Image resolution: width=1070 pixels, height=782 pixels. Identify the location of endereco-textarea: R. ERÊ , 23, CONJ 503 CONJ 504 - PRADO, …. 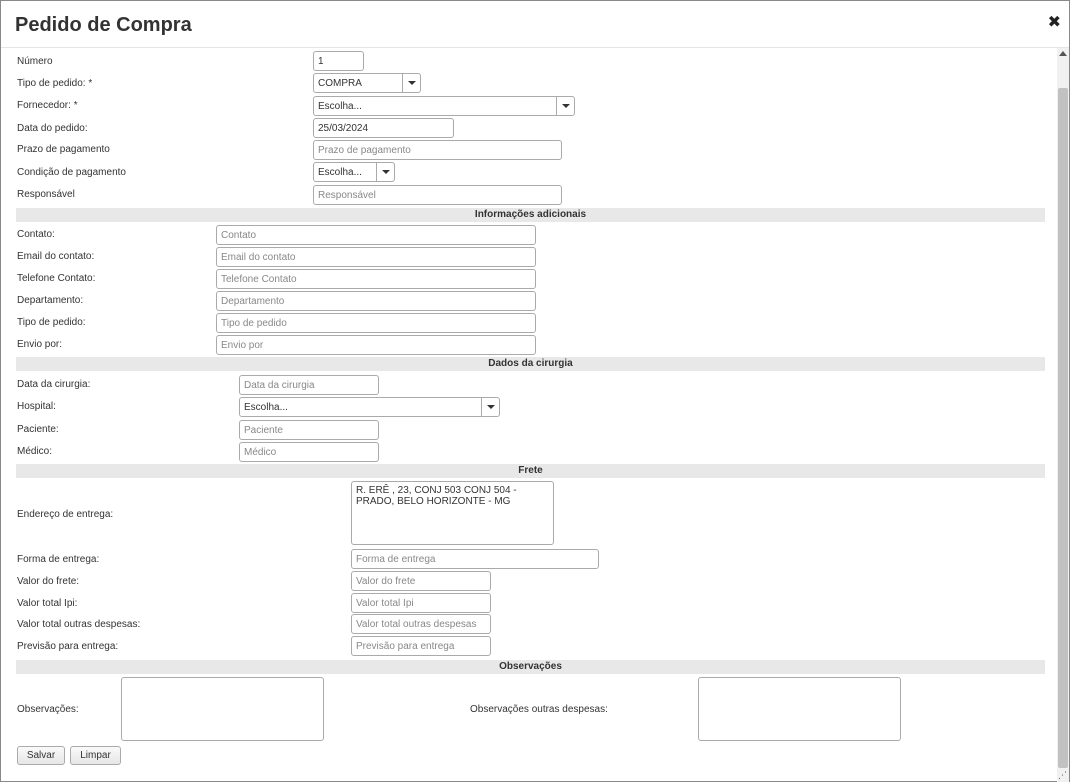
(452, 513).